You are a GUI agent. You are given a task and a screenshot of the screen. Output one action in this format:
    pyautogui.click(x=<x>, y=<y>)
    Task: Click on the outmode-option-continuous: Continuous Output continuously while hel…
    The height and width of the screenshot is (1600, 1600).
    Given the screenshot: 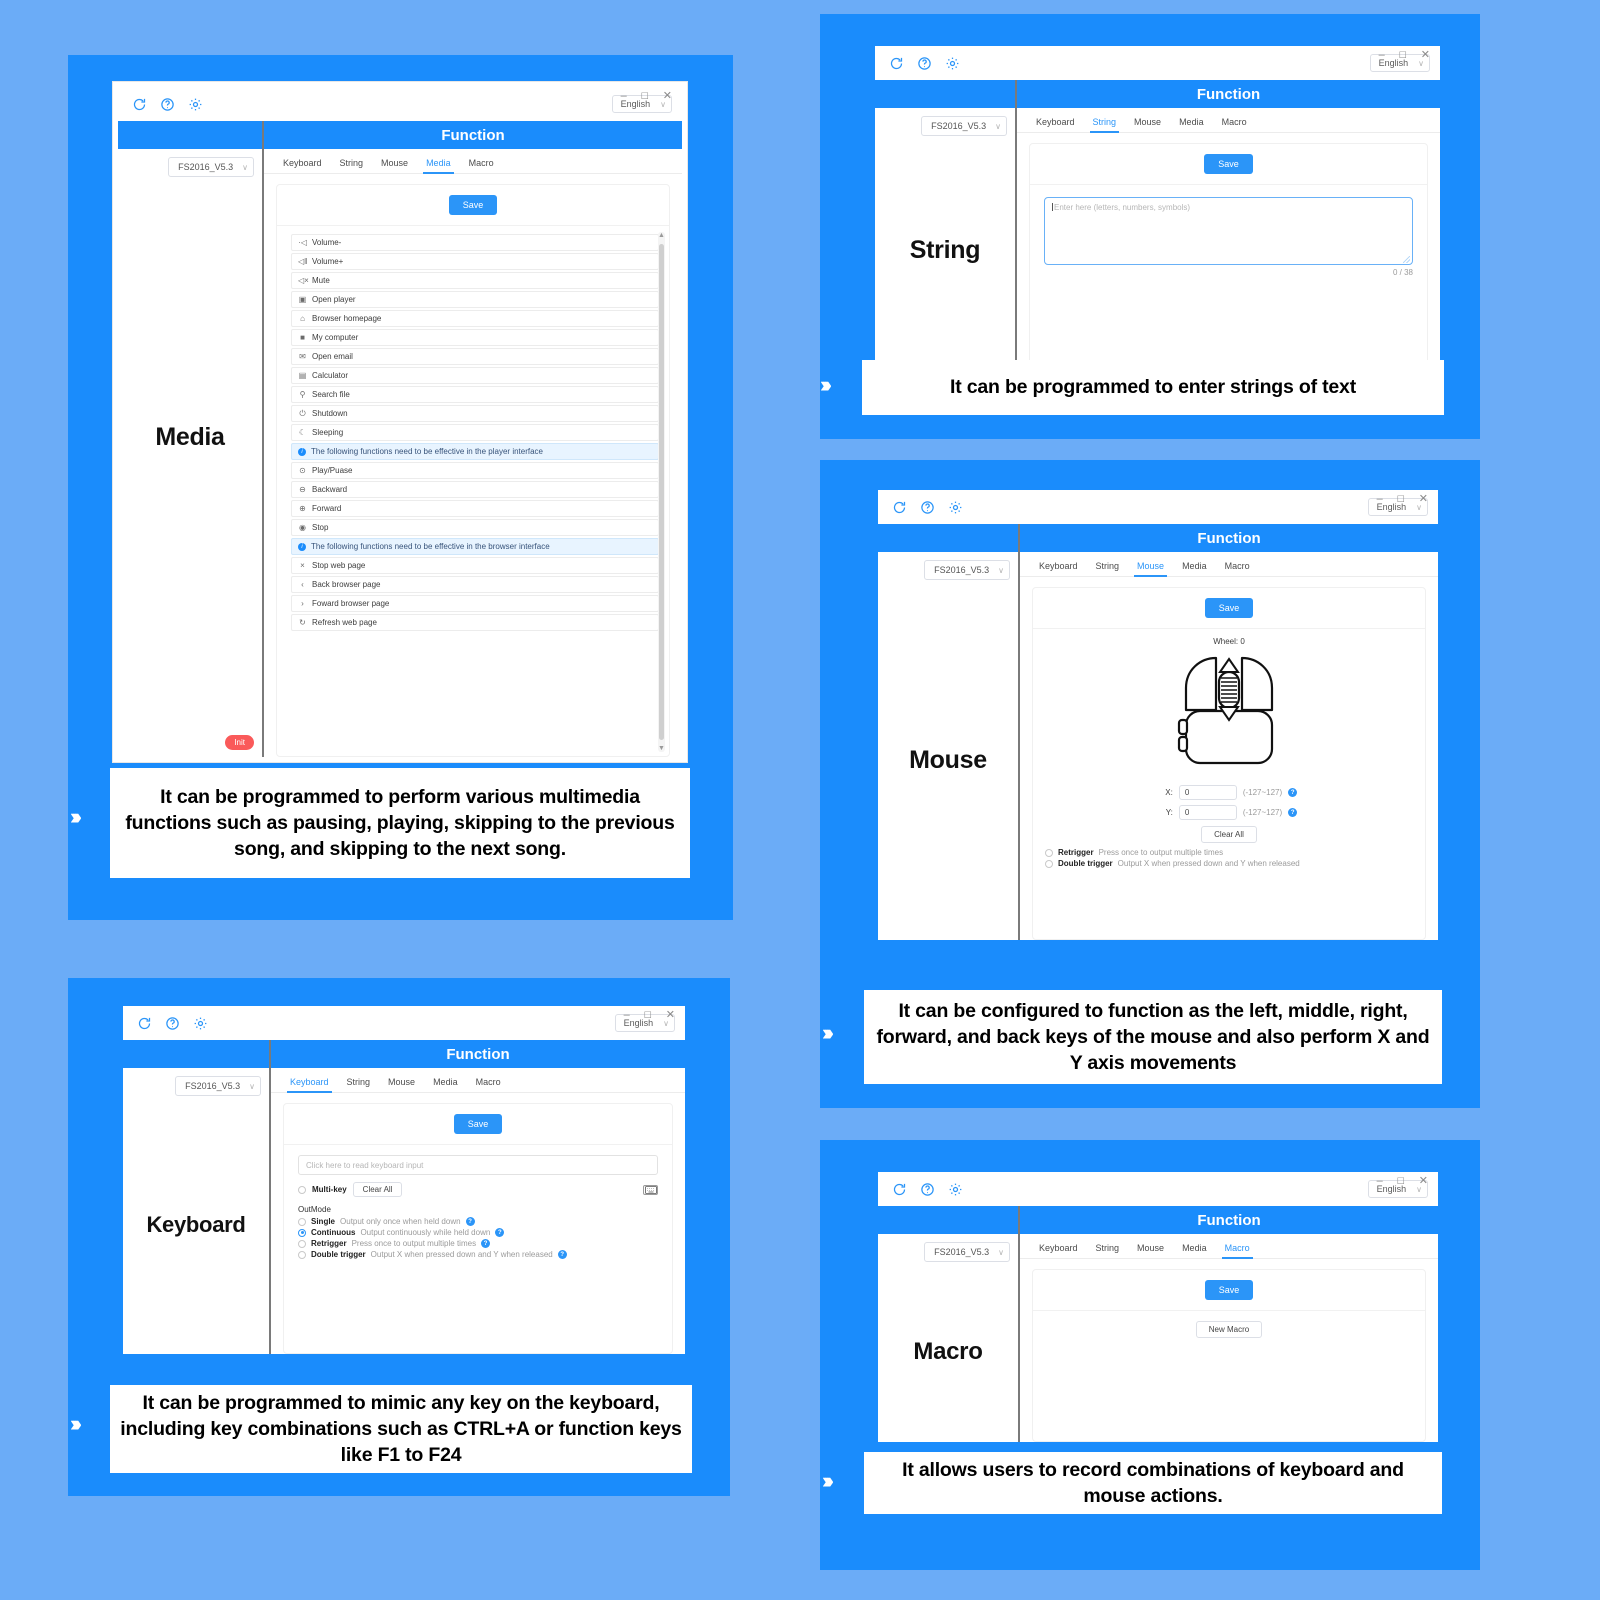 What is the action you would take?
    pyautogui.click(x=478, y=1232)
    